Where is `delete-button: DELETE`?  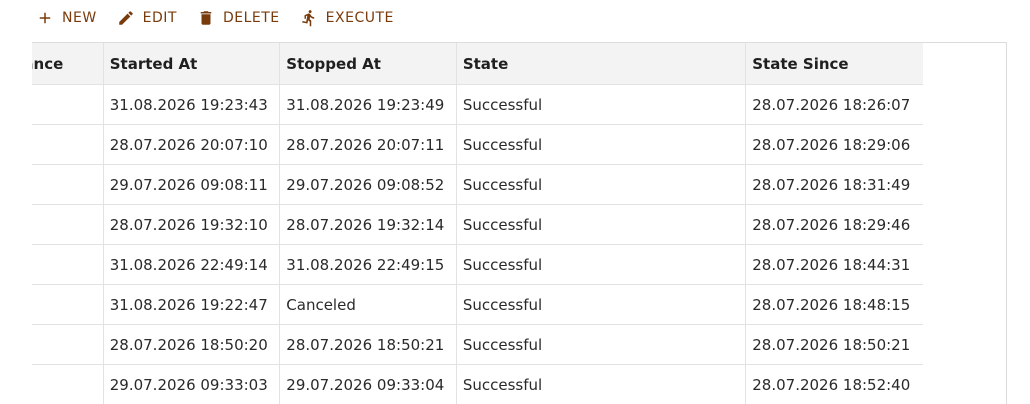
delete-button: DELETE is located at coordinates (238, 18).